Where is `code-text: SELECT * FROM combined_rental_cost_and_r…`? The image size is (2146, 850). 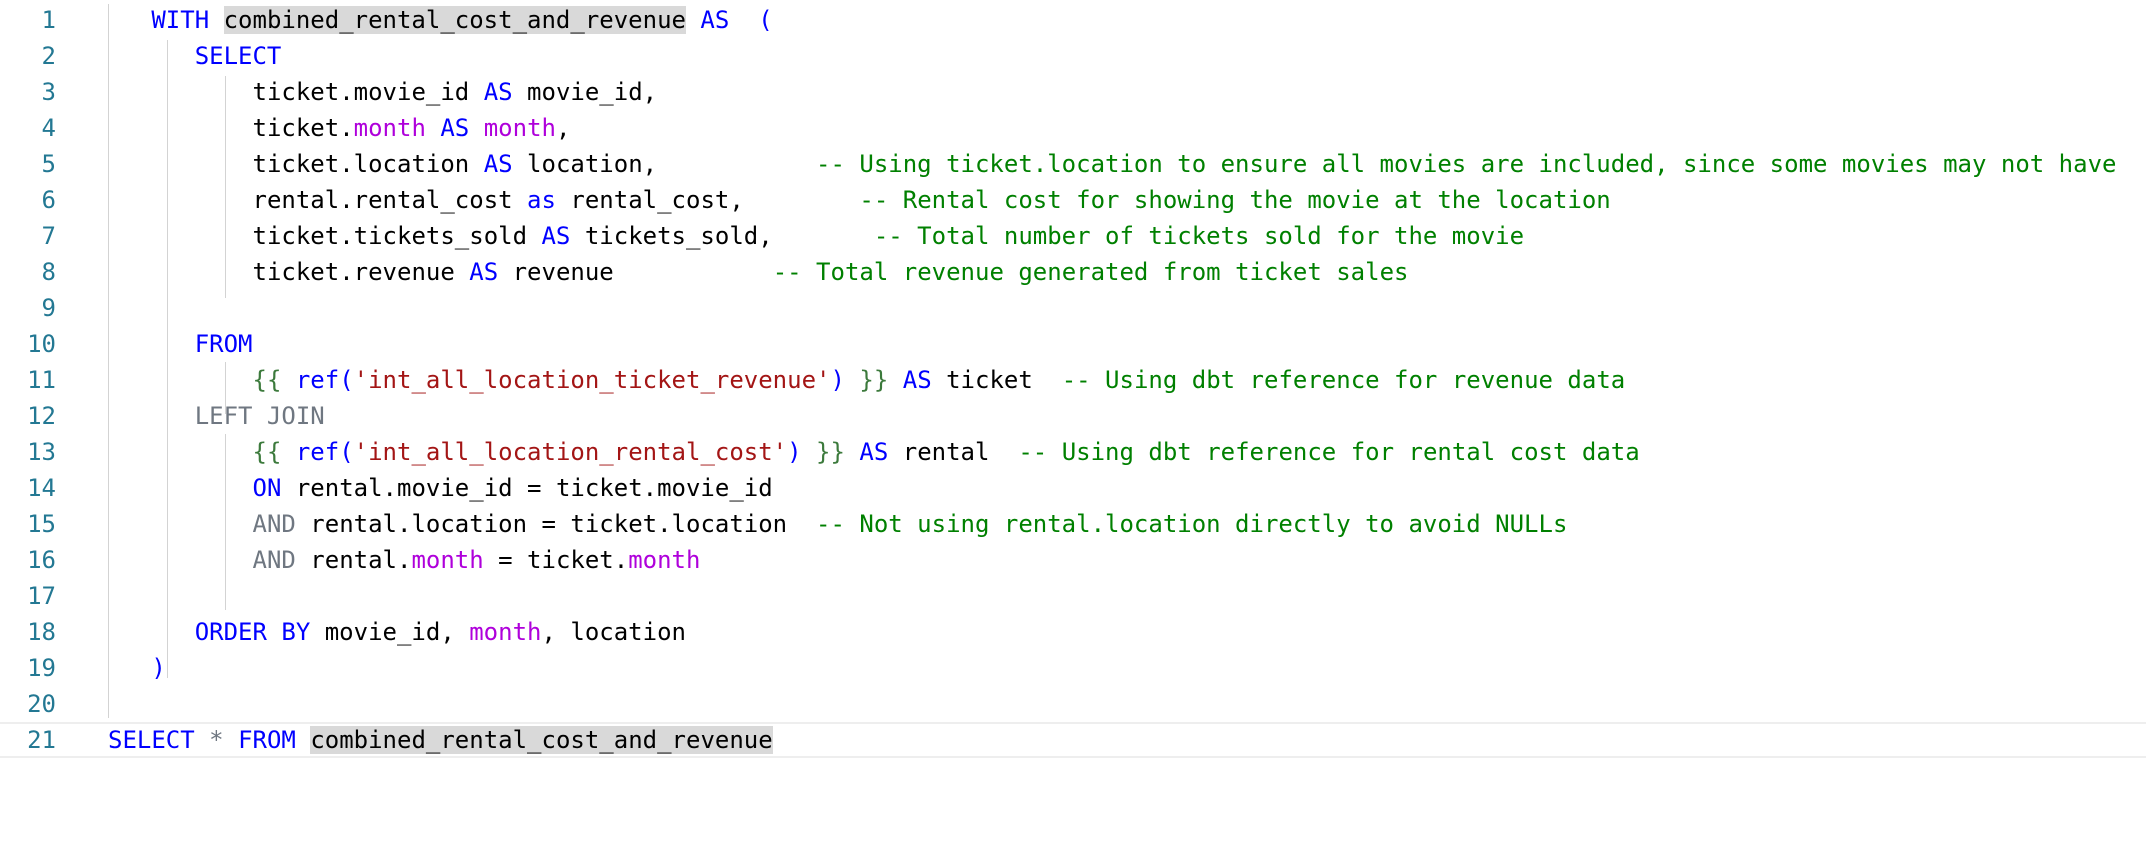 code-text: SELECT * FROM combined_rental_cost_and_r… is located at coordinates (440, 740).